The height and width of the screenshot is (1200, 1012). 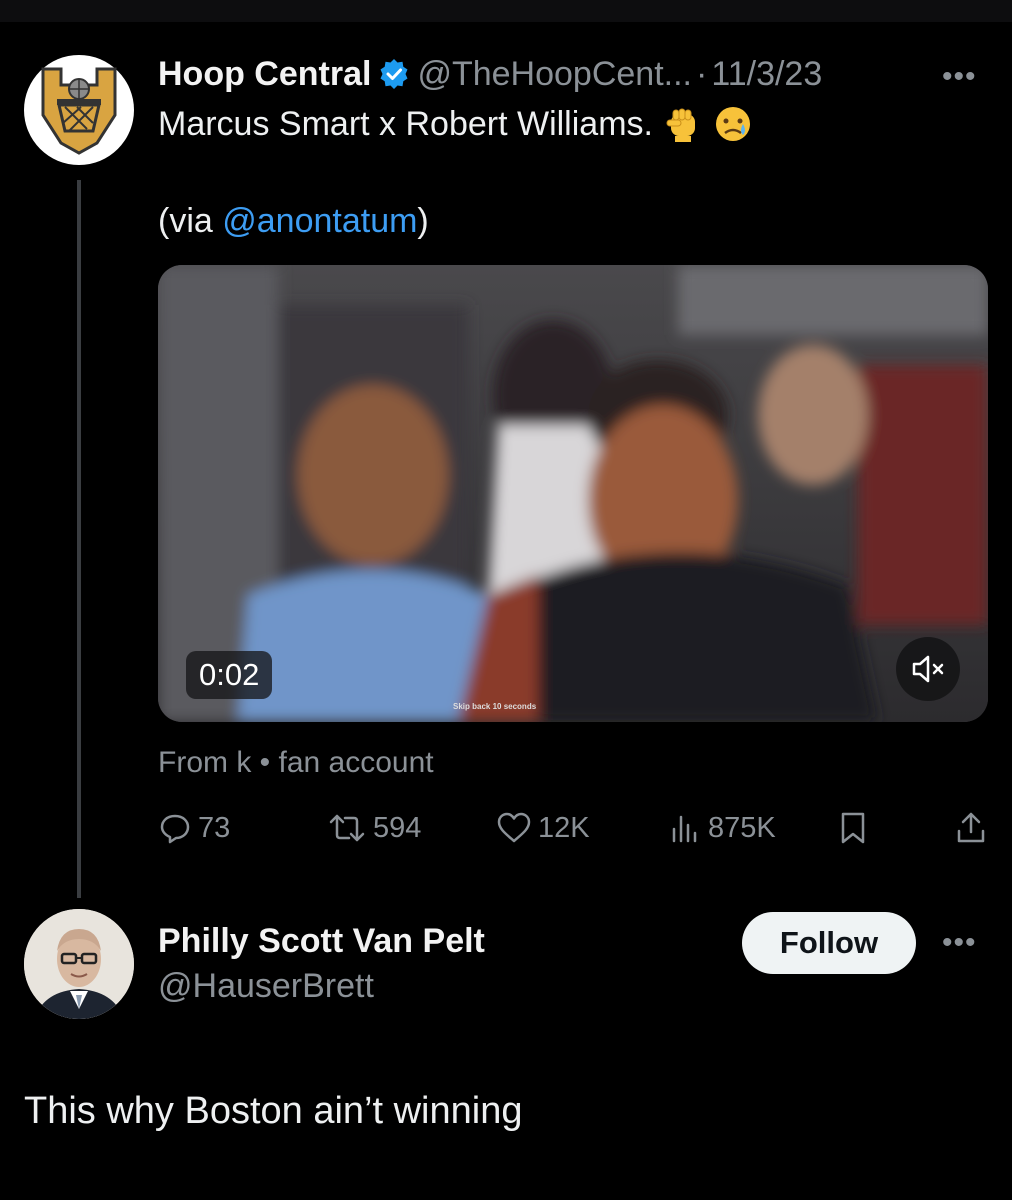 I want to click on via-mention-link: @anontatum, so click(x=319, y=221).